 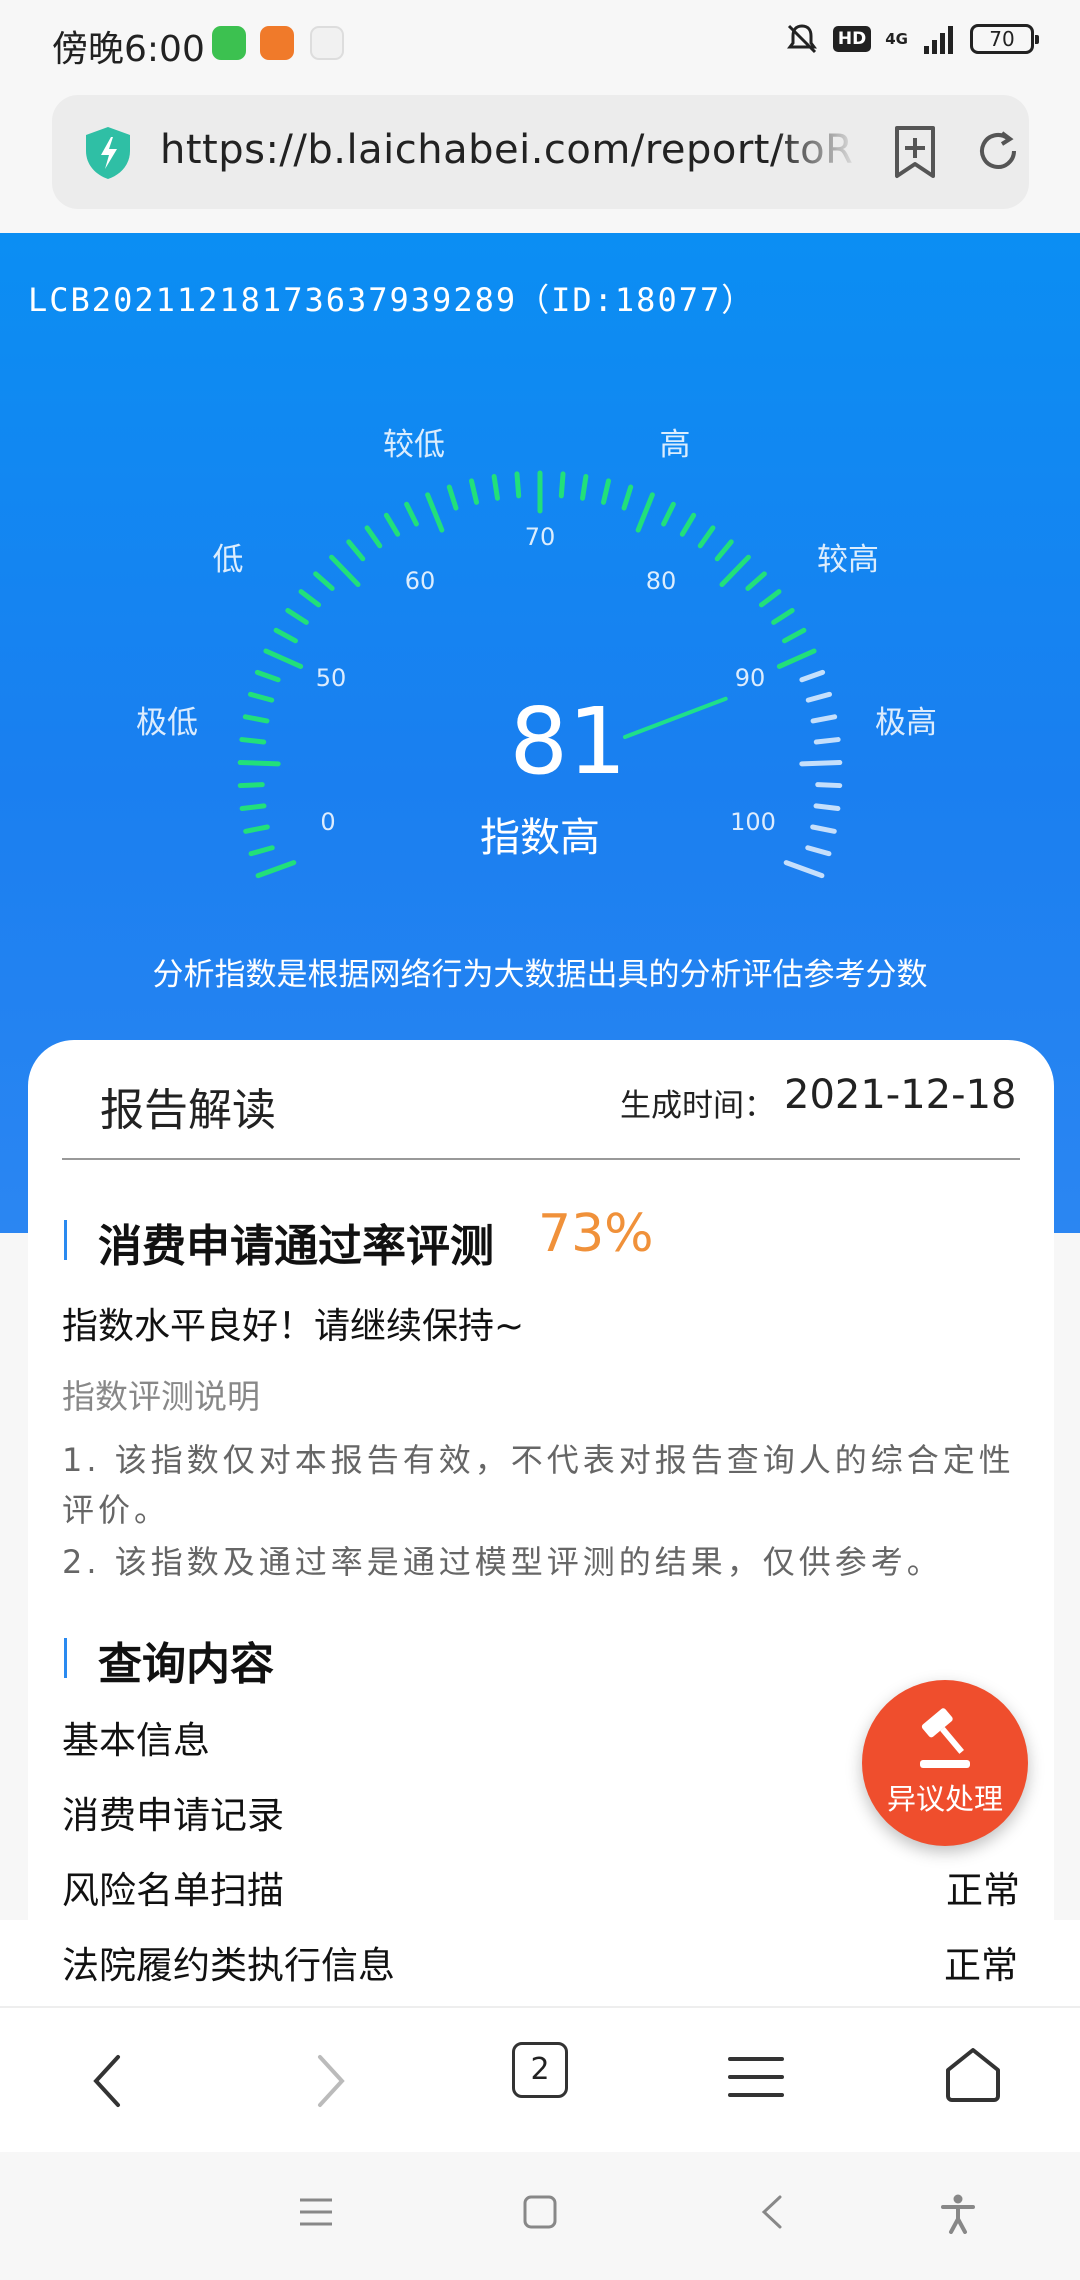 I want to click on tick-label-100: 100, so click(x=753, y=822).